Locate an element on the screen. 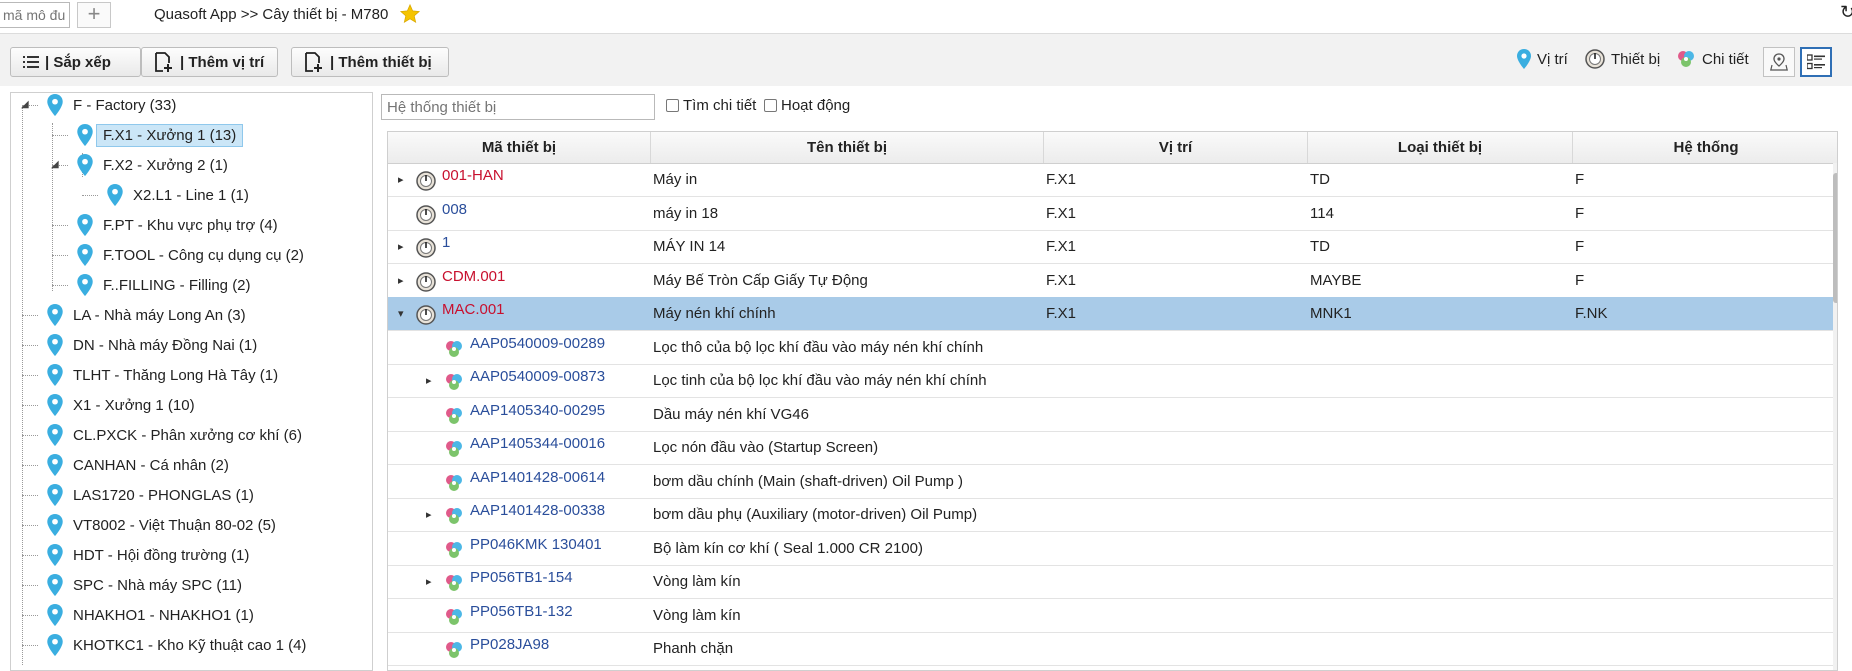 The height and width of the screenshot is (671, 1852). table-row: 008 máy in 18 F.X1 114 F is located at coordinates (1110, 214).